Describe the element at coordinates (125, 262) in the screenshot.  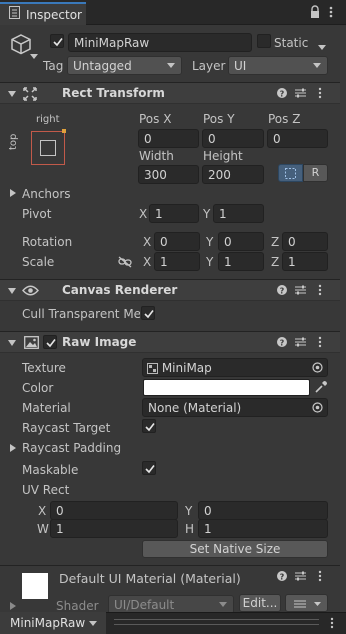
I see `link-scale-icon` at that location.